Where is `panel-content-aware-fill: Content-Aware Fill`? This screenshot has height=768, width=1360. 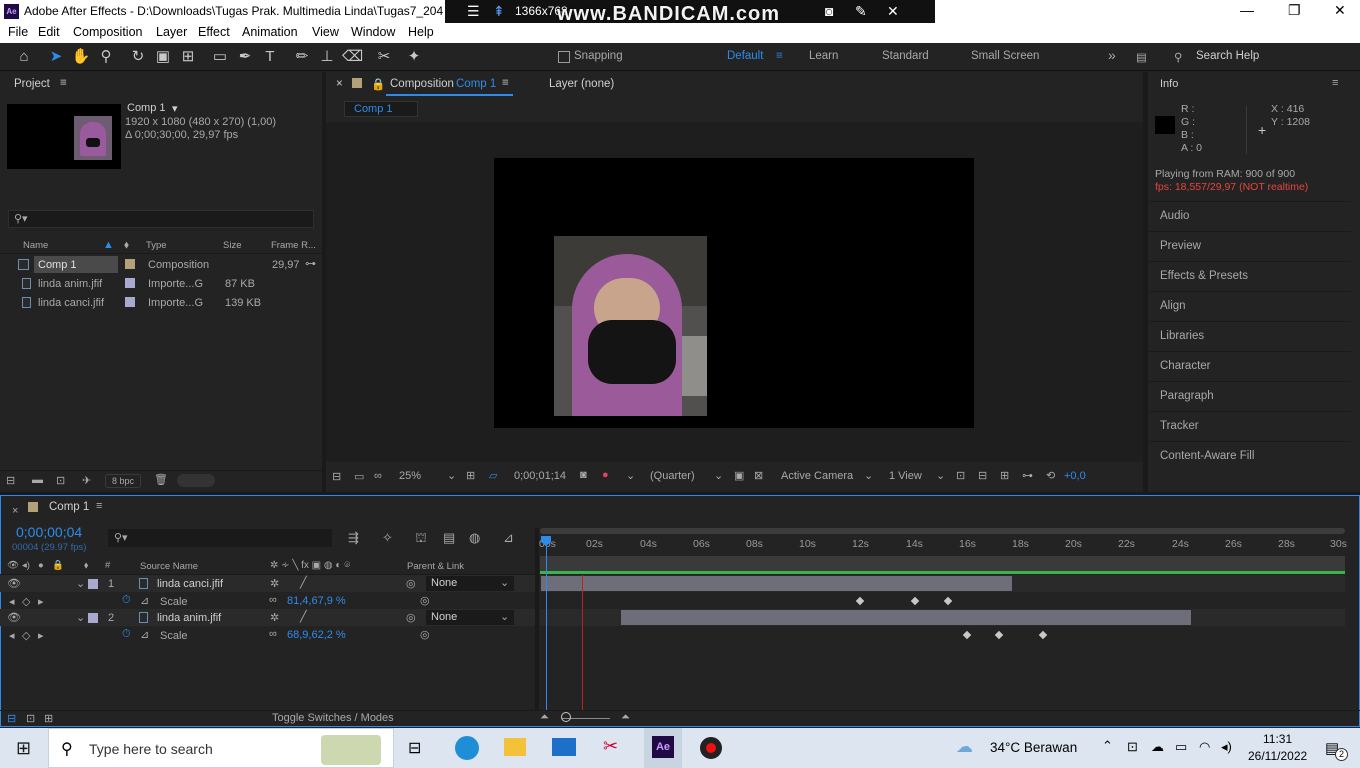 panel-content-aware-fill: Content-Aware Fill is located at coordinates (1250, 456).